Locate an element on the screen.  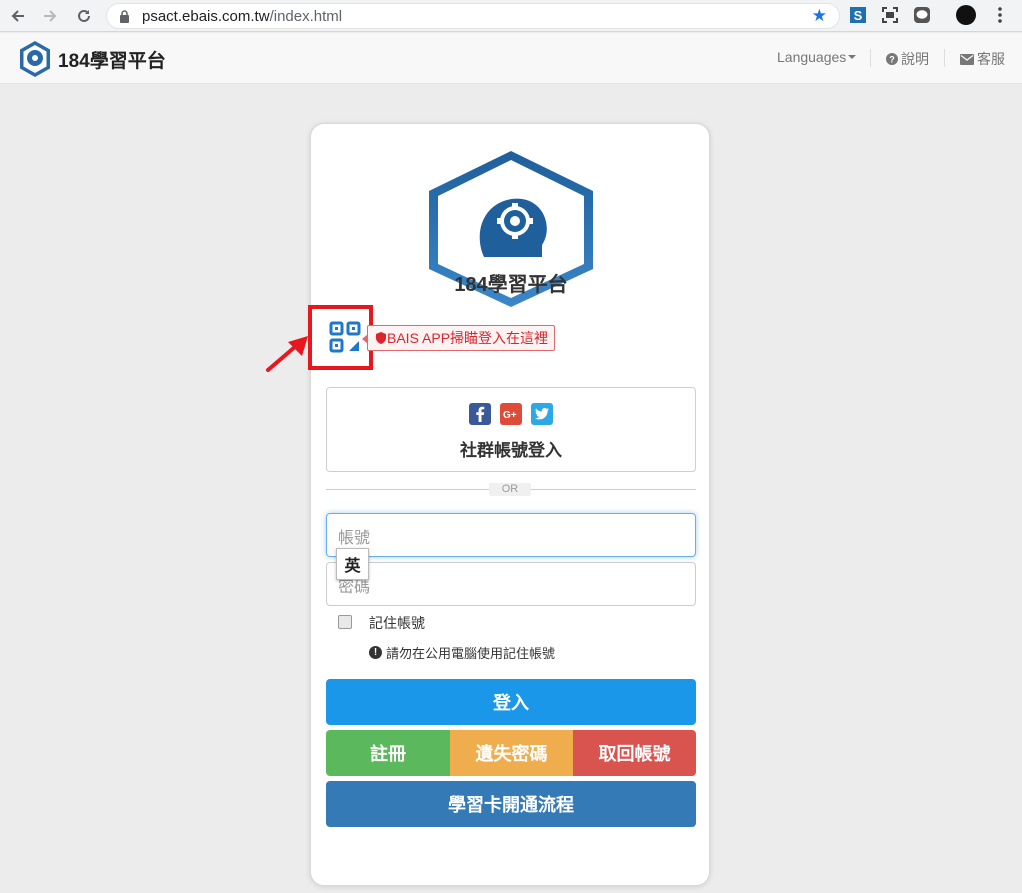
reload-icon is located at coordinates (84, 15).